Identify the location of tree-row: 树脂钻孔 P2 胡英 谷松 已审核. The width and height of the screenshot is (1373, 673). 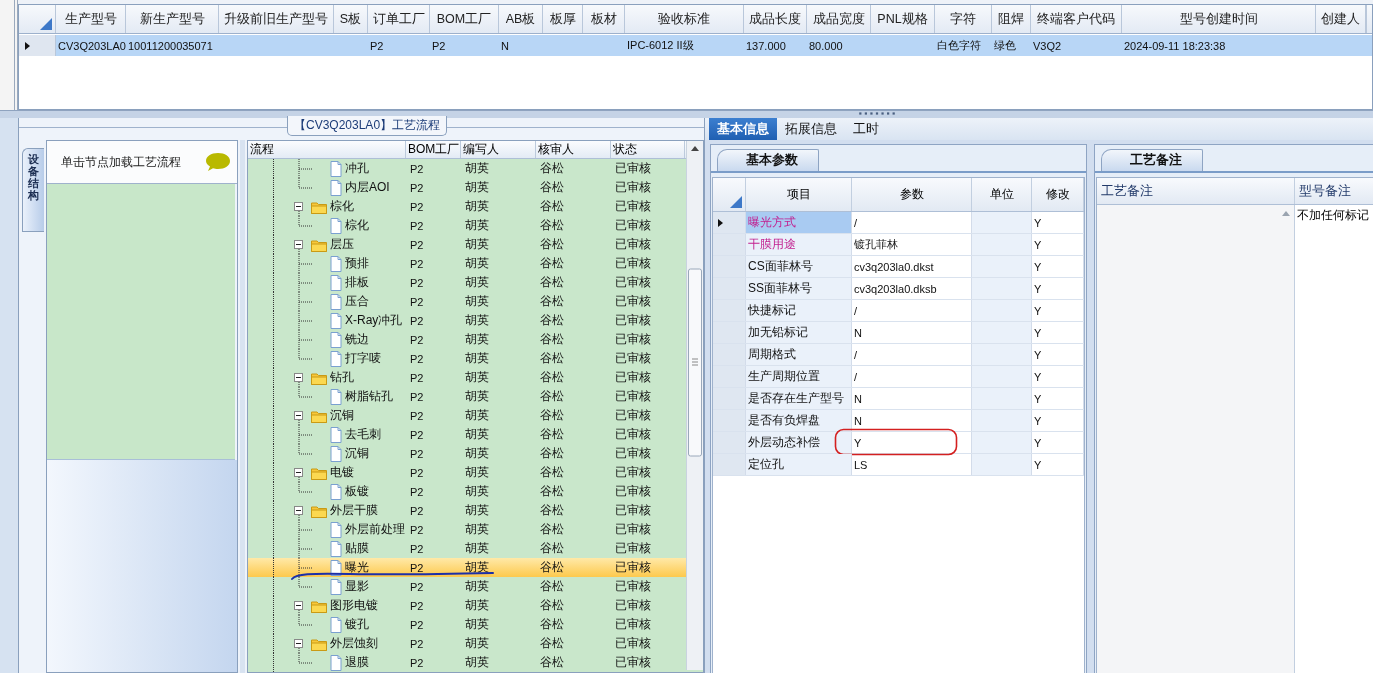
(467, 396).